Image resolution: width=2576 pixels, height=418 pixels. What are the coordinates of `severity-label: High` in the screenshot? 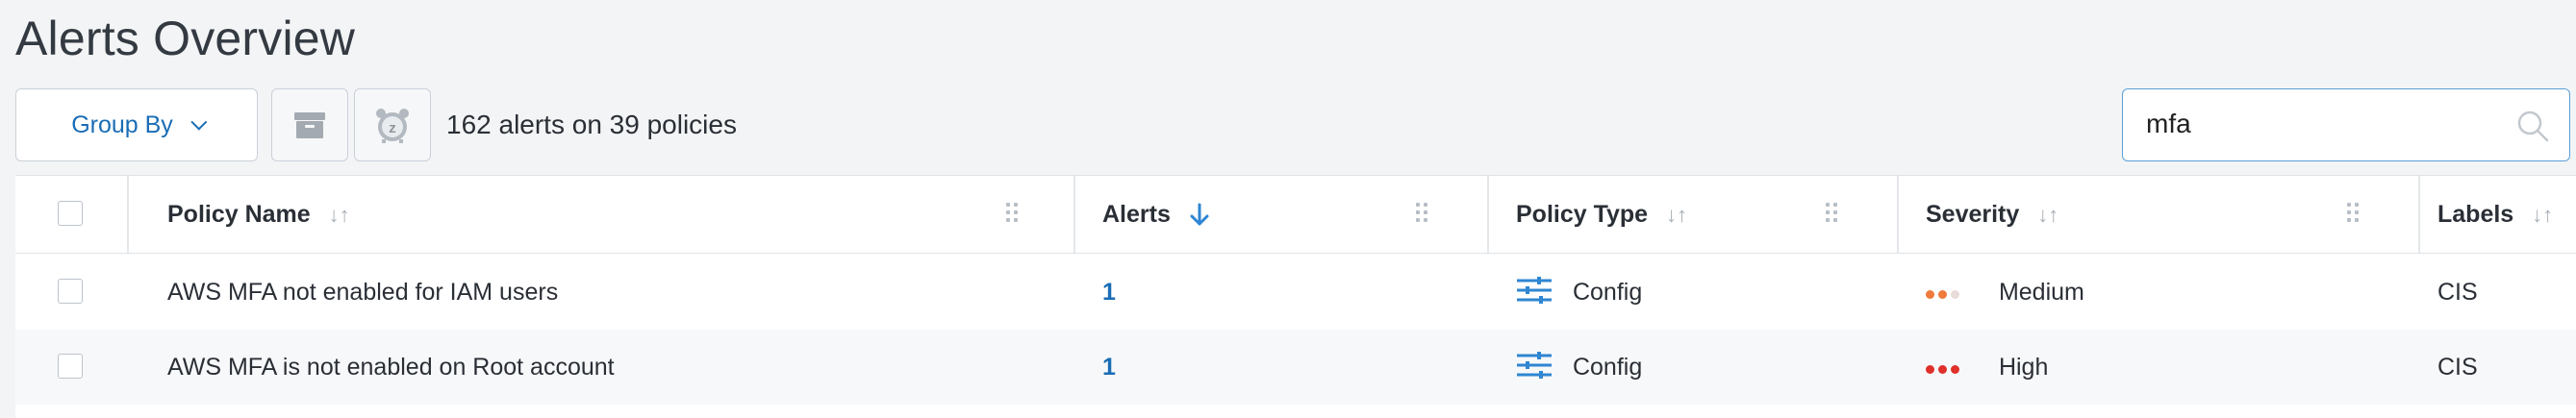 It's located at (2024, 367).